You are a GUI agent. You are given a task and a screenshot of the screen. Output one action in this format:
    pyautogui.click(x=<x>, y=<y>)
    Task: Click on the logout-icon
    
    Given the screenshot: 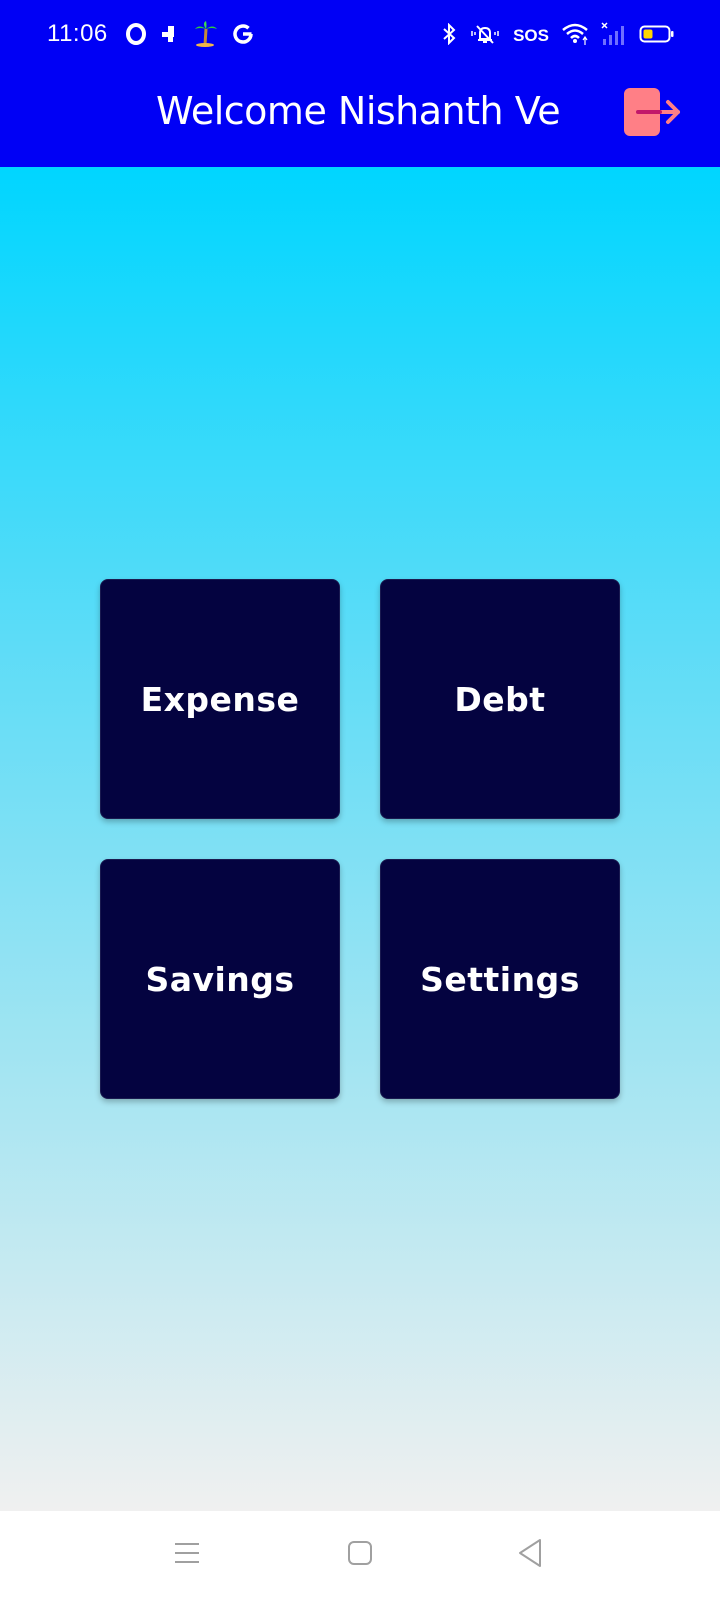 What is the action you would take?
    pyautogui.click(x=653, y=115)
    